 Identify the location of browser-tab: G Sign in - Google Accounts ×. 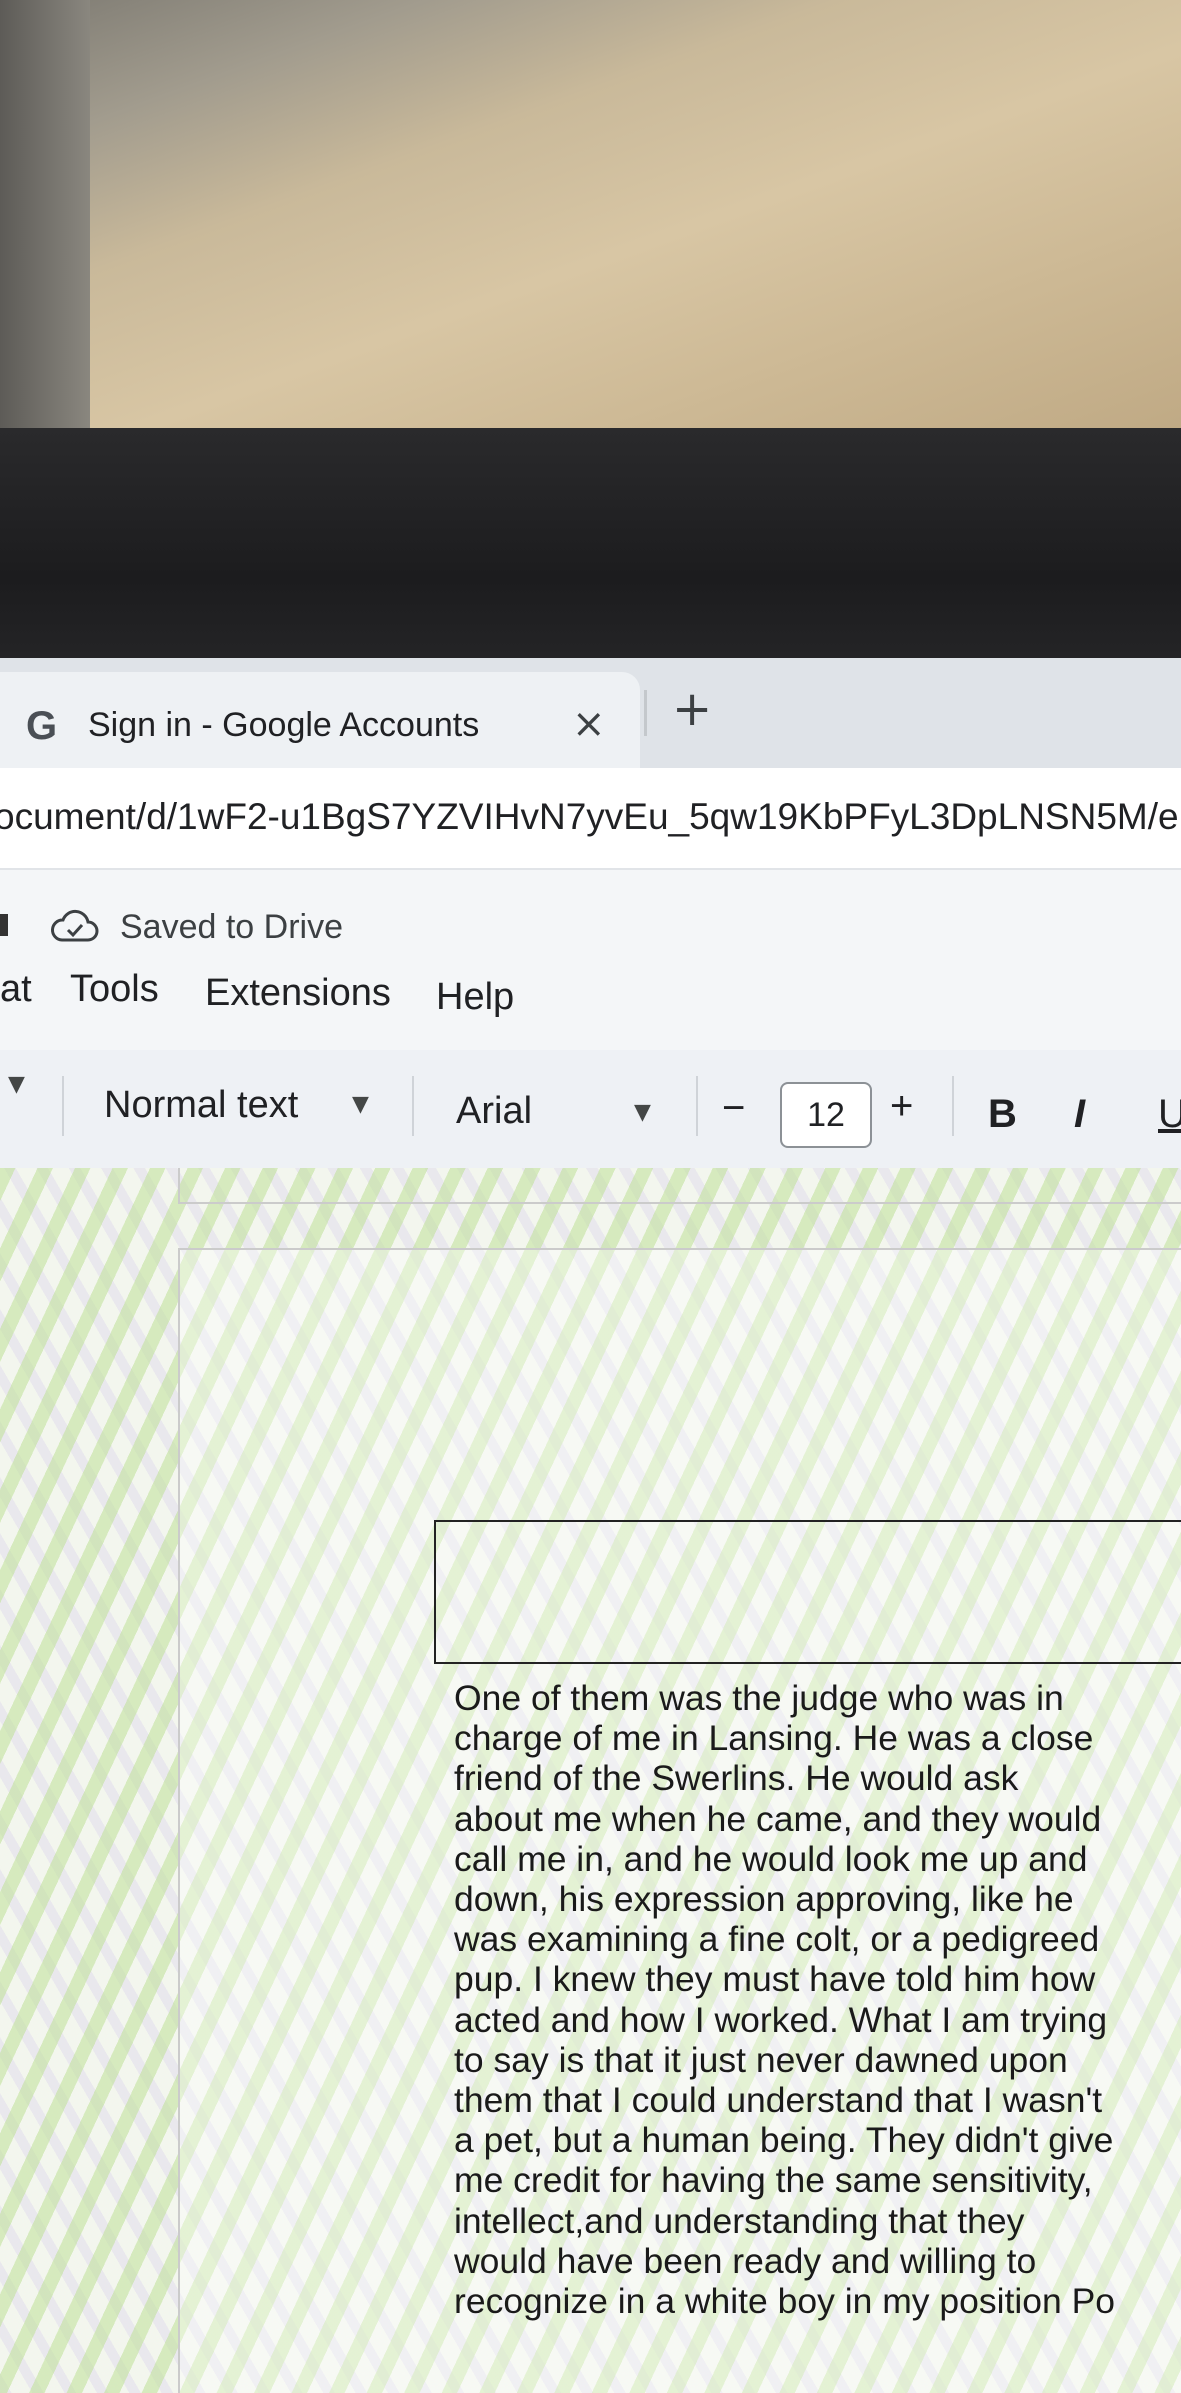
(320, 720).